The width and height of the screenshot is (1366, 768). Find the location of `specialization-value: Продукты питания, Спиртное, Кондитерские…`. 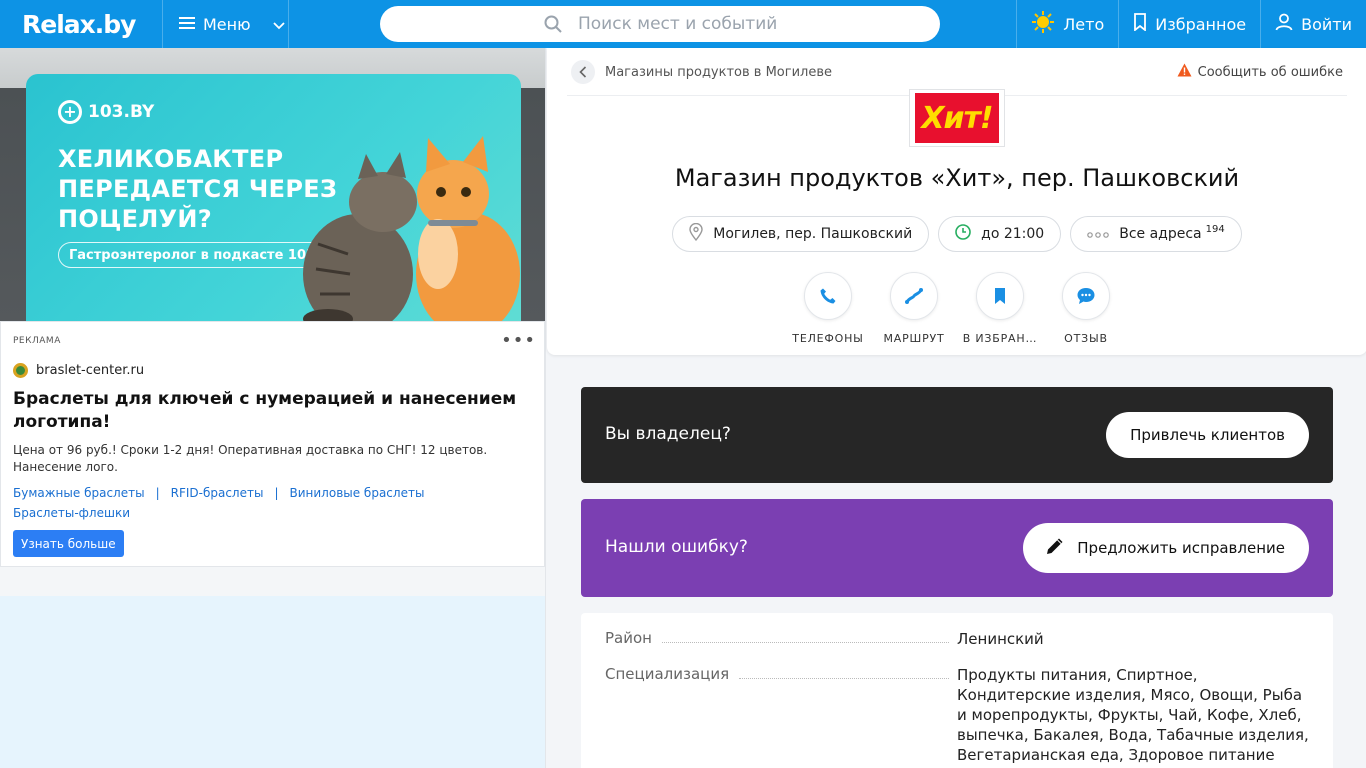

specialization-value: Продукты питания, Спиртное, Кондитерские… is located at coordinates (1133, 715).